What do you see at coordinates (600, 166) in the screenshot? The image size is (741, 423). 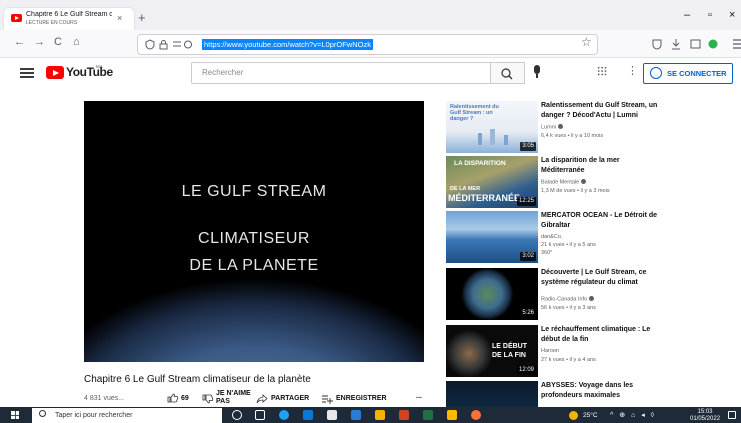 I see `related-video-title: La disparition de la mer Méditerranée` at bounding box center [600, 166].